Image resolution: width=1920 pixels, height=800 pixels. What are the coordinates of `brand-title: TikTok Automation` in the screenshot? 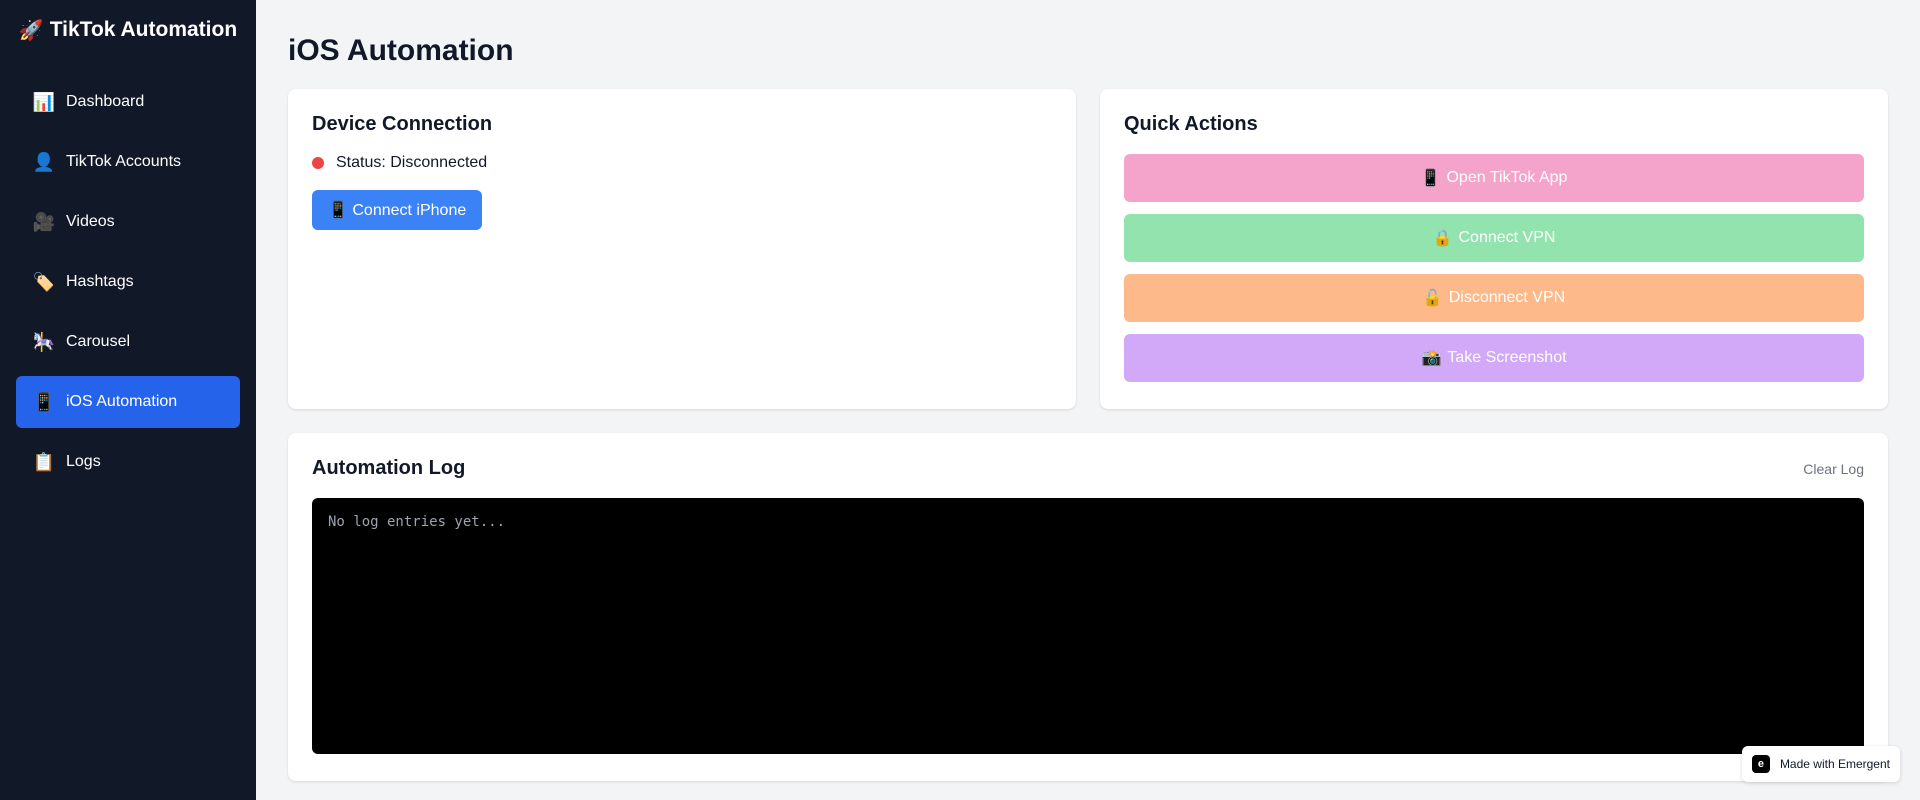 It's located at (143, 29).